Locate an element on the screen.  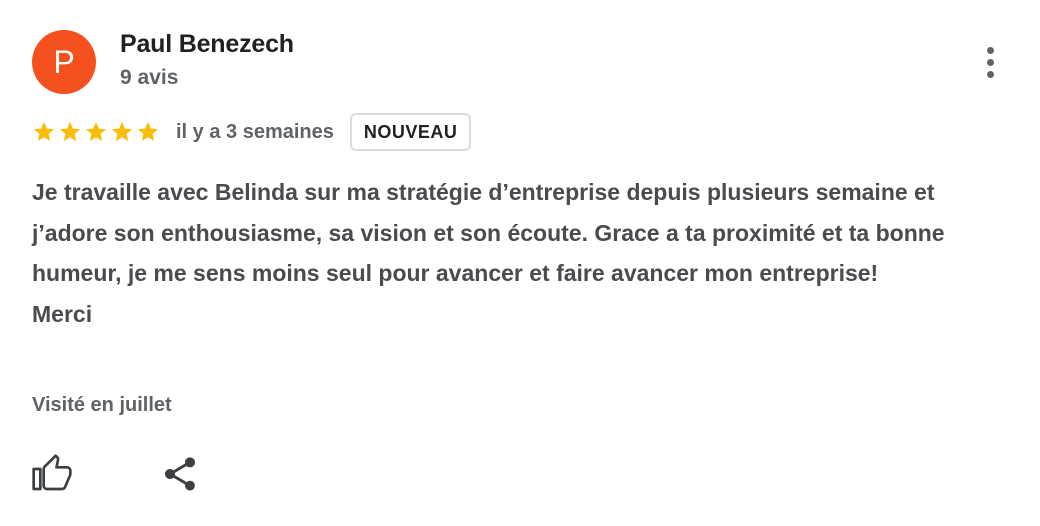
author-review-count: 9 avis is located at coordinates (149, 77).